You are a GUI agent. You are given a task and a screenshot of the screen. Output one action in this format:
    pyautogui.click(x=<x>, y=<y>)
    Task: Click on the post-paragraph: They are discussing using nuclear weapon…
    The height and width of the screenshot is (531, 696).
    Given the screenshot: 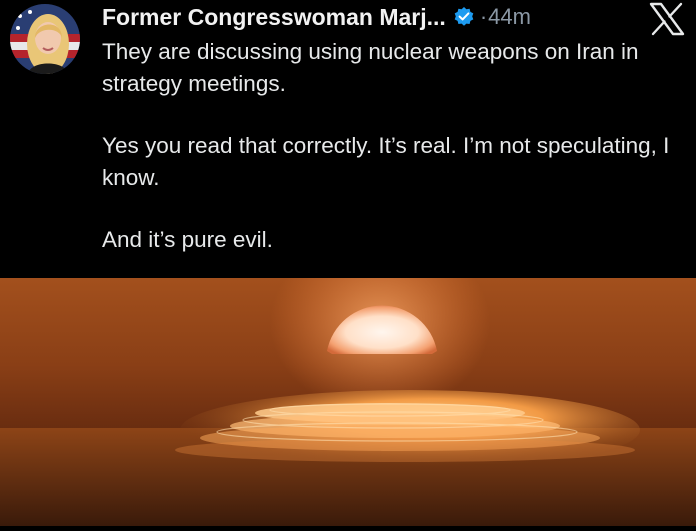 What is the action you would take?
    pyautogui.click(x=370, y=67)
    